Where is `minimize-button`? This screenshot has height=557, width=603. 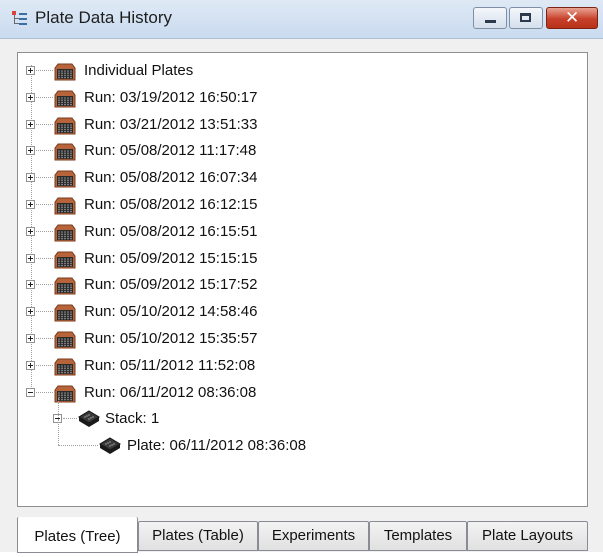
minimize-button is located at coordinates (490, 18).